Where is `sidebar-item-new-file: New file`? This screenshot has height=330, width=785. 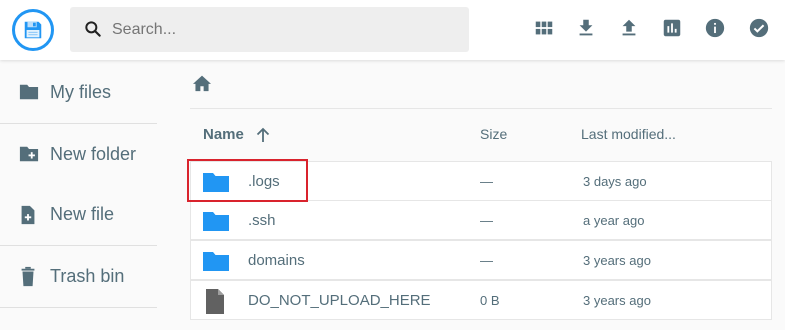 sidebar-item-new-file: New file is located at coordinates (80, 214).